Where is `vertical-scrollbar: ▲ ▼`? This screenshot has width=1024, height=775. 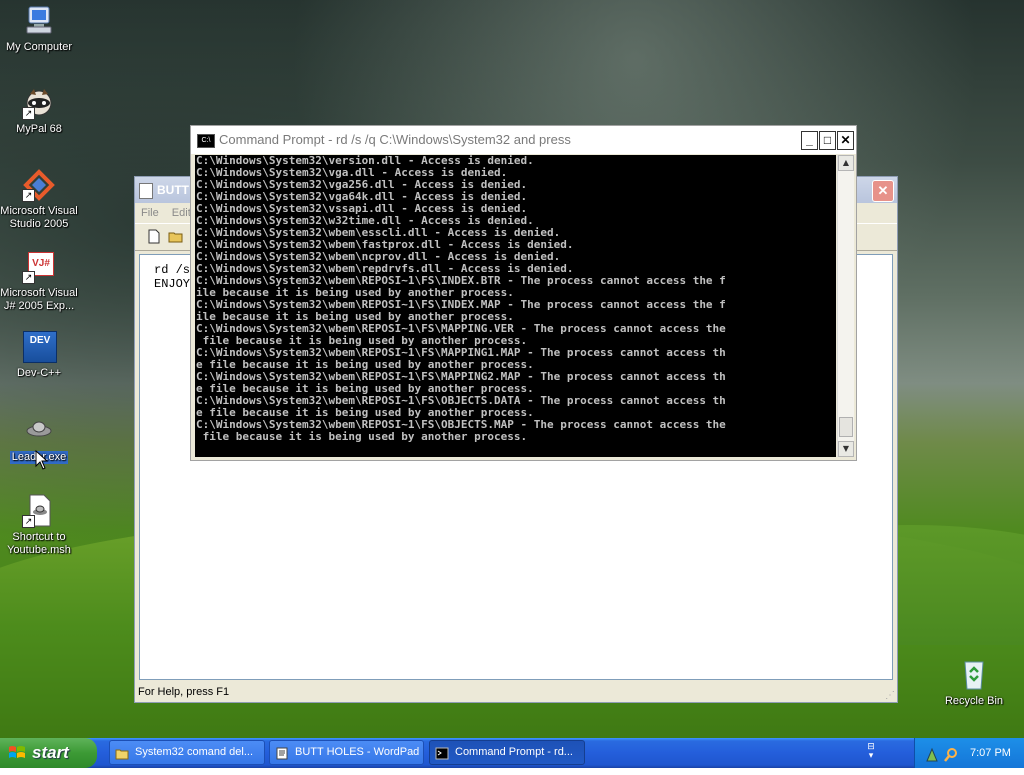
vertical-scrollbar: ▲ ▼ is located at coordinates (845, 306).